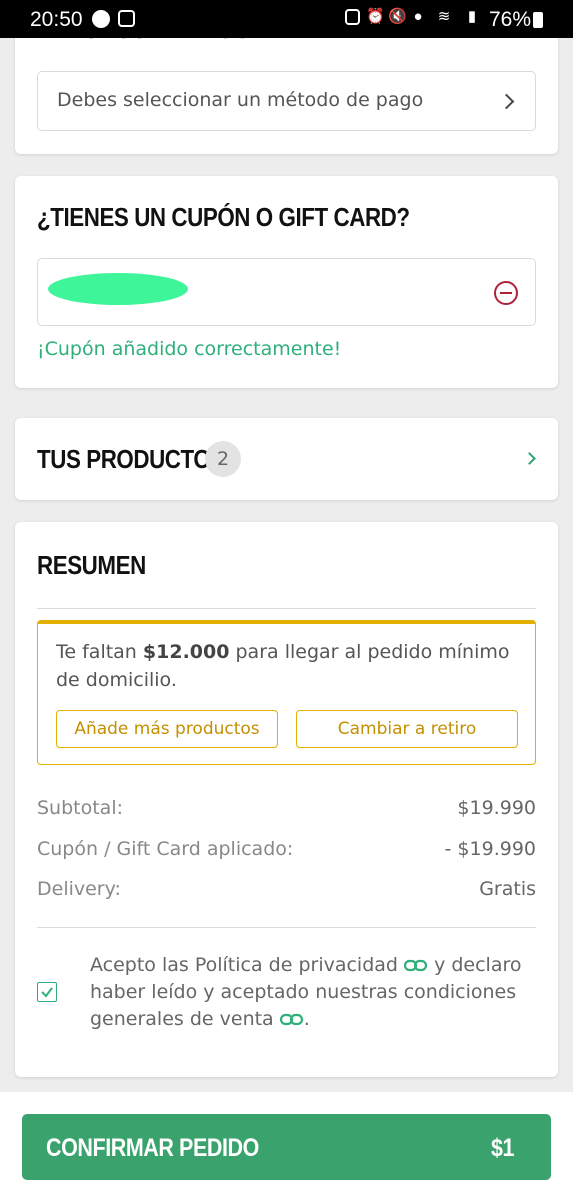 The height and width of the screenshot is (1200, 573). I want to click on confirm-order-label: CONFIRMAR PEDIDO, so click(152, 1148).